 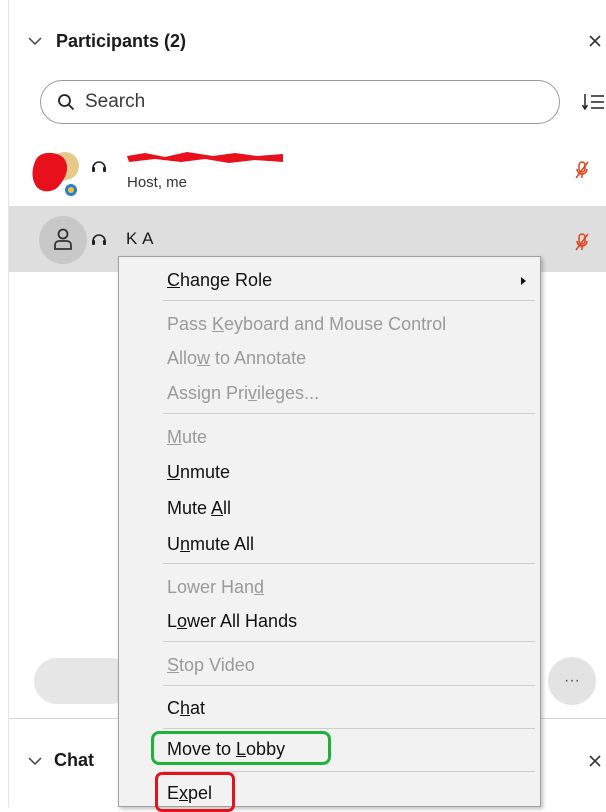 What do you see at coordinates (307, 324) in the screenshot?
I see `menu-item-pass-control: Pass Keyboard and Mouse Control` at bounding box center [307, 324].